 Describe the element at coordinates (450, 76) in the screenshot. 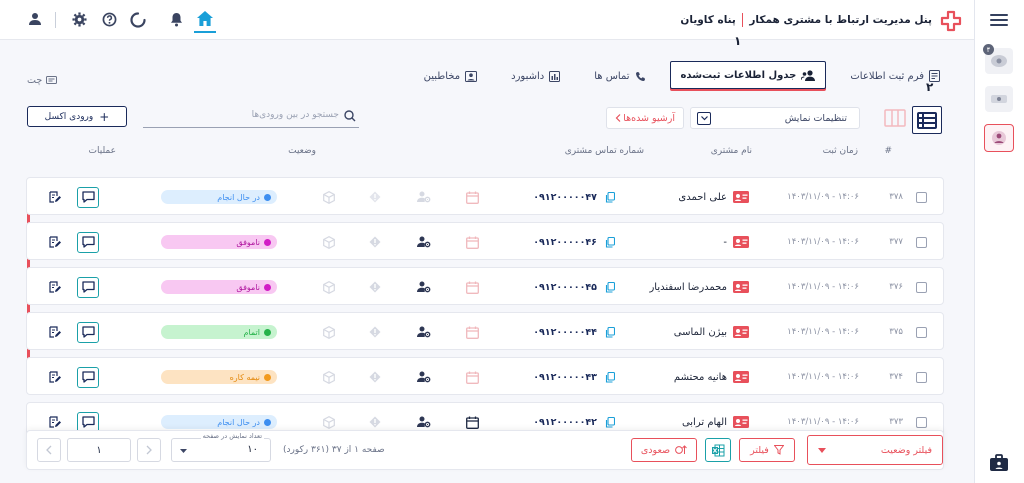

I see `tab-contacts: مخاطبین` at that location.